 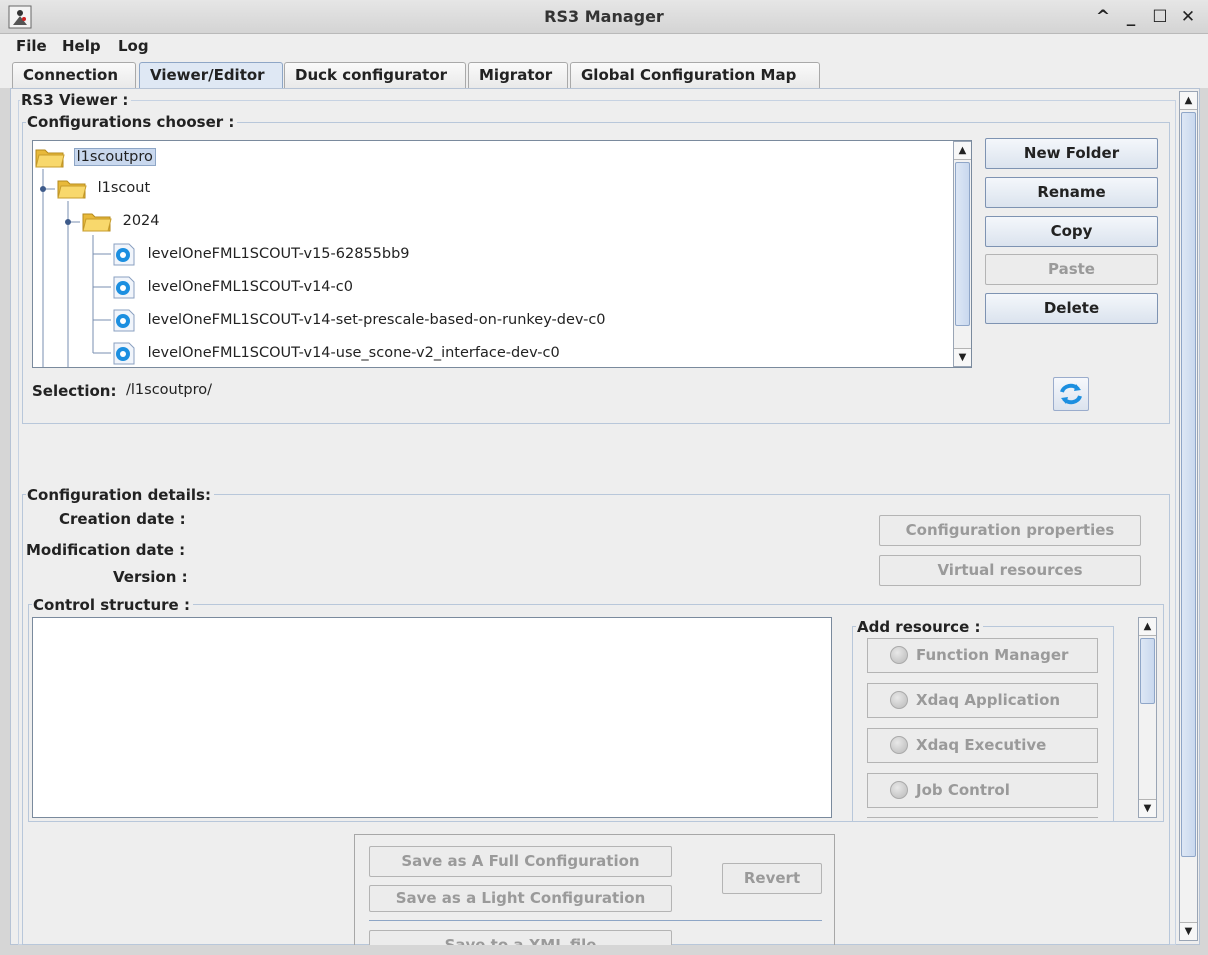 What do you see at coordinates (772, 878) in the screenshot?
I see `revert-button: Revert` at bounding box center [772, 878].